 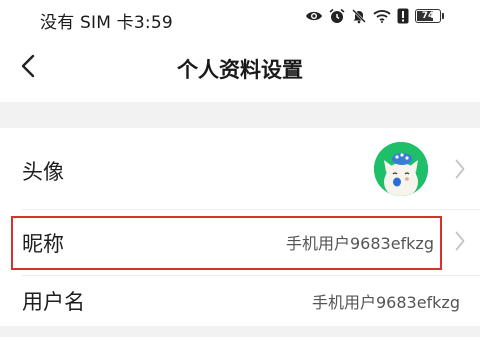 I want to click on nickname-value: 手机用户9683efkzg, so click(x=359, y=243).